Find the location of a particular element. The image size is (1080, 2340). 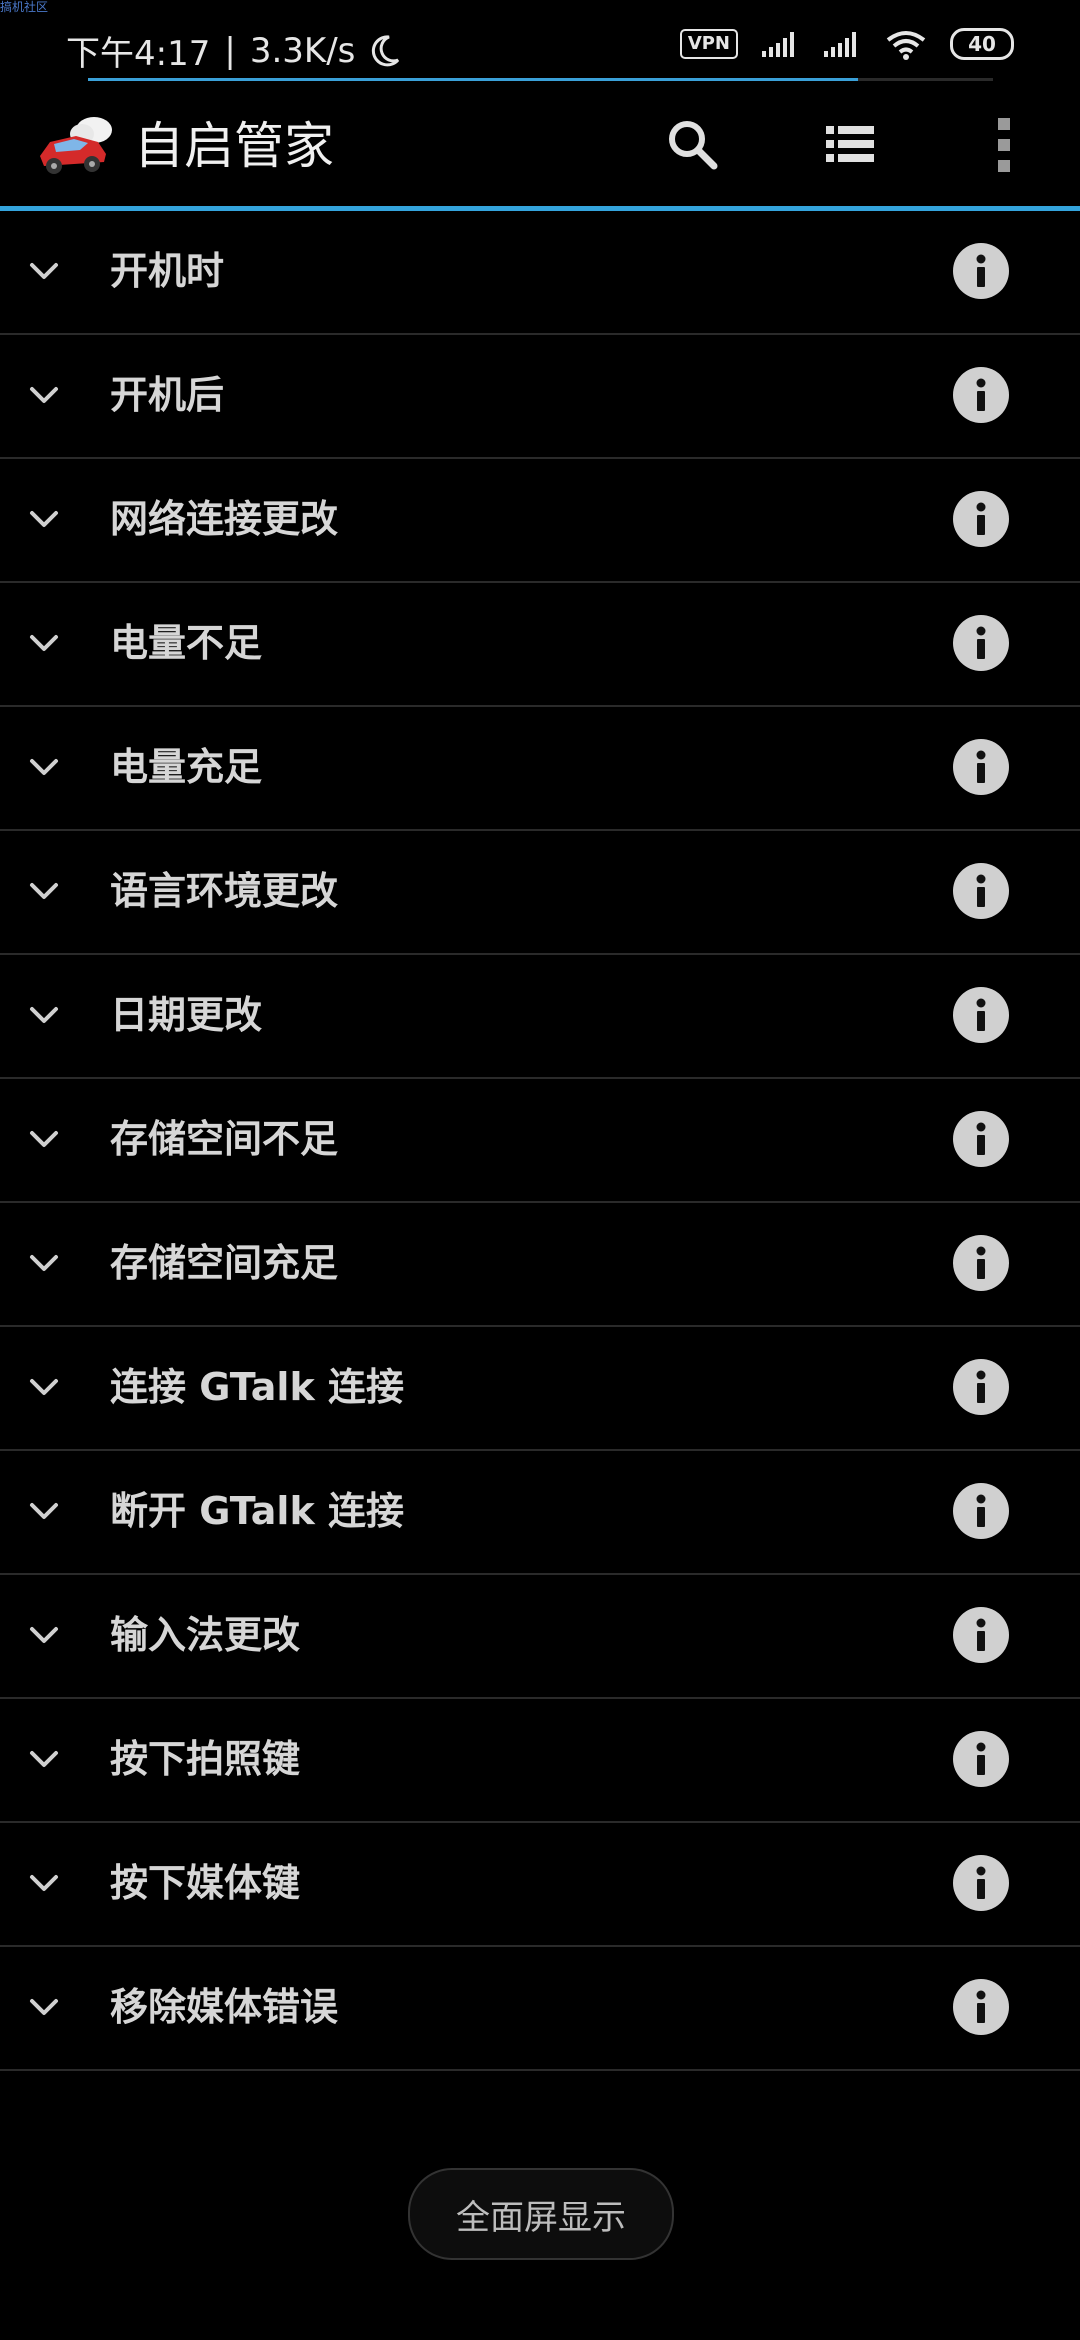

loading-line-track is located at coordinates (925, 79).